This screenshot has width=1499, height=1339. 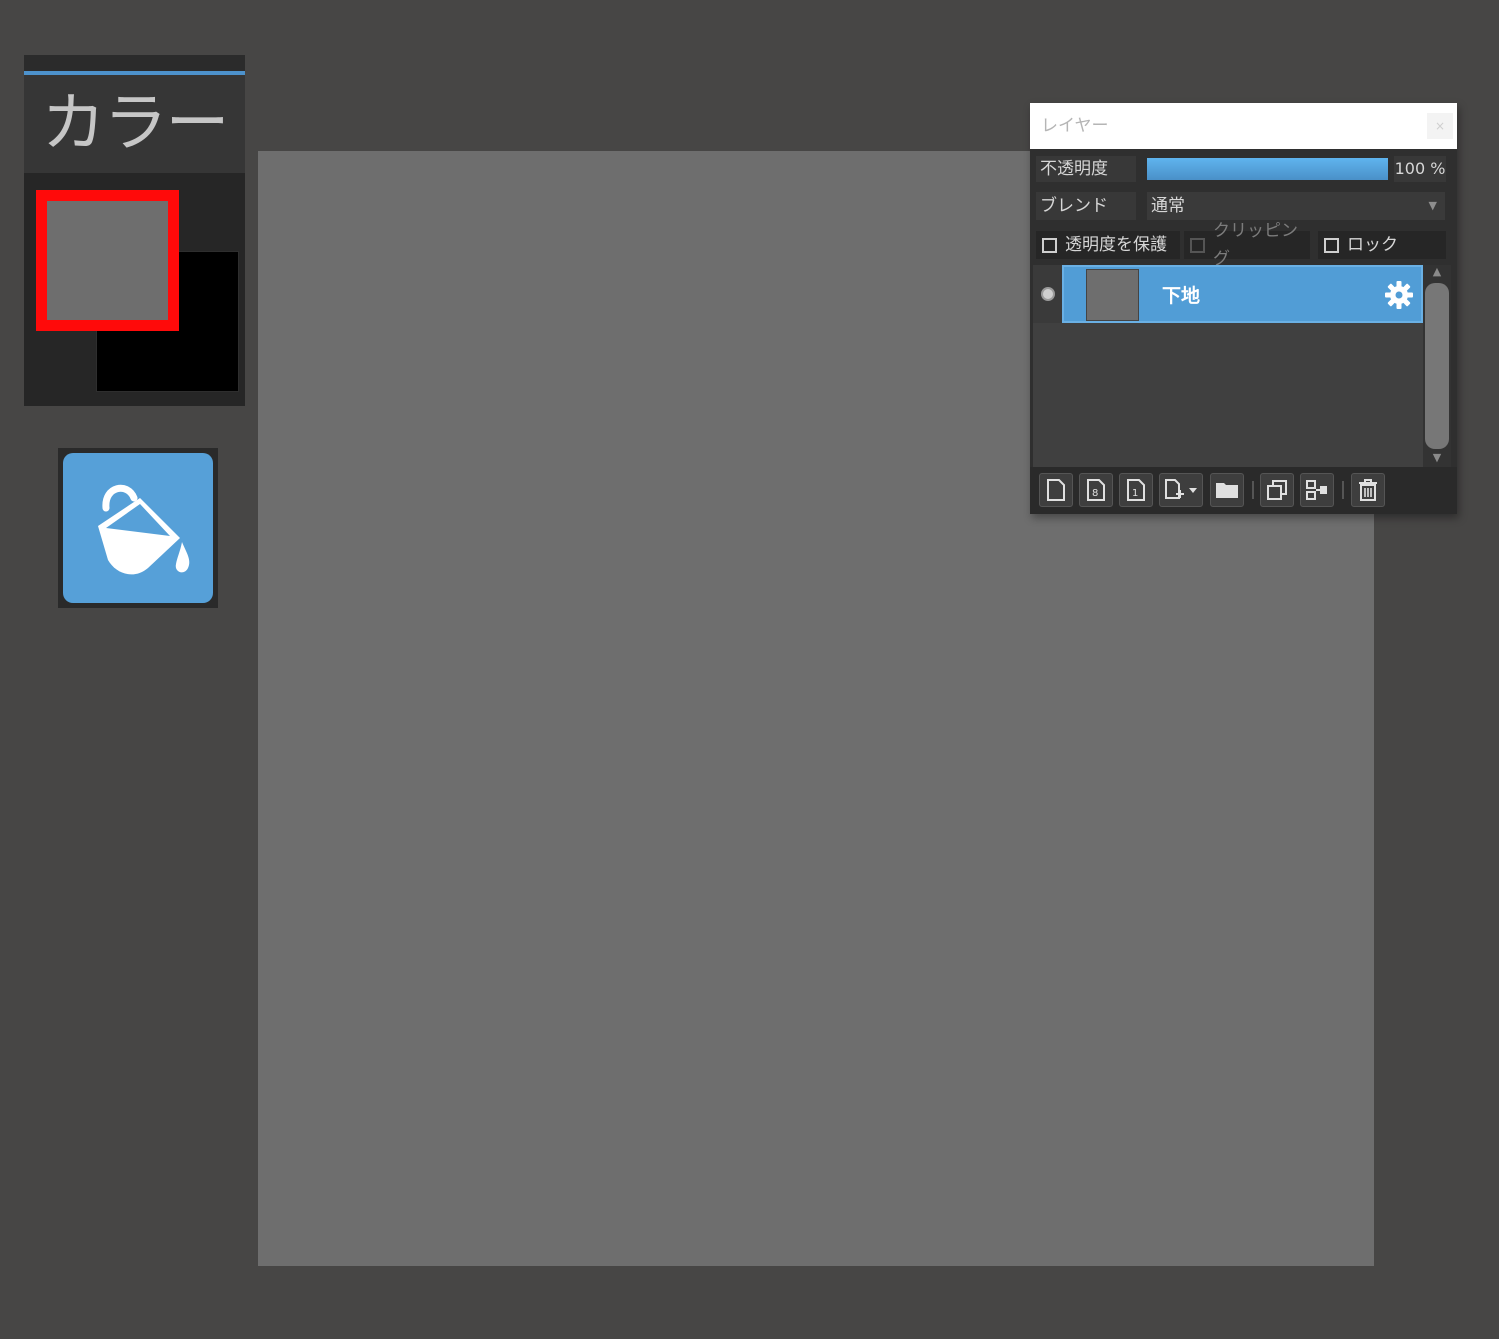 I want to click on opacity-slider, so click(x=1267, y=169).